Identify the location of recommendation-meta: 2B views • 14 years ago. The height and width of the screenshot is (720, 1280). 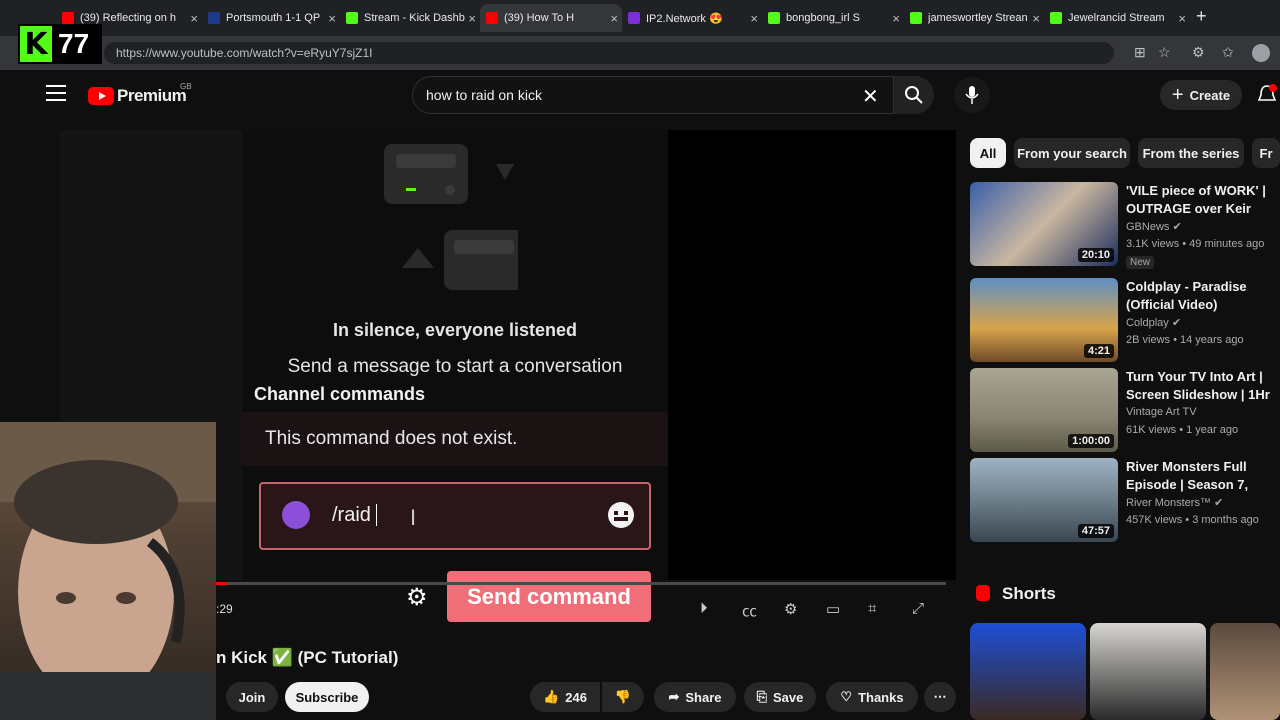
(1185, 340).